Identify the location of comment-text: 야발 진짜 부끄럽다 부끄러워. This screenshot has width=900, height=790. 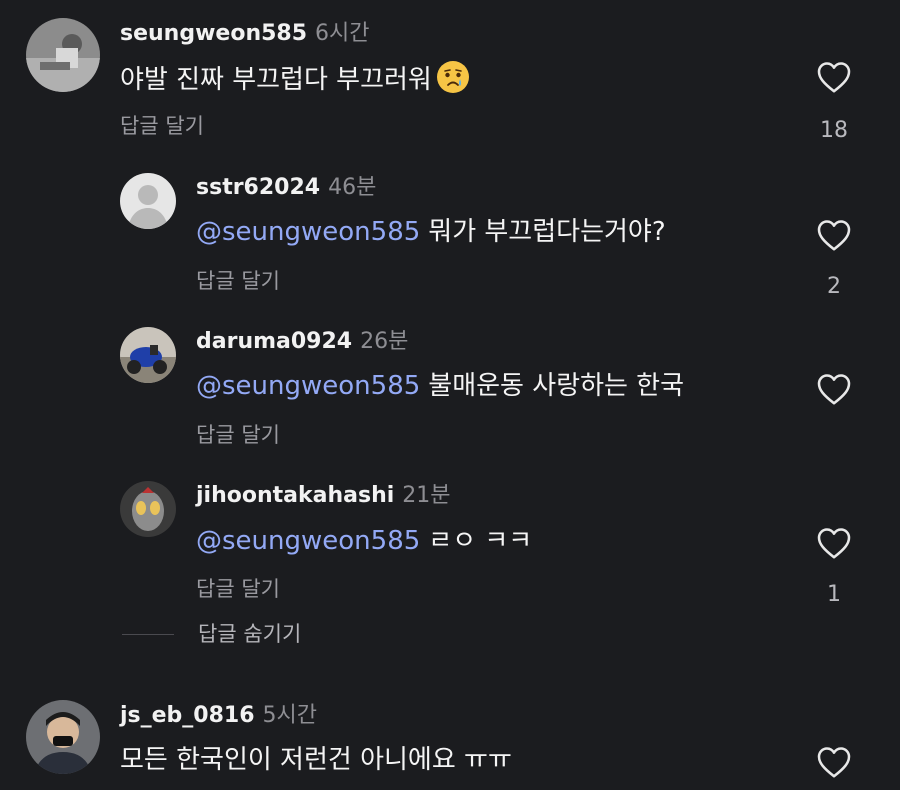
(276, 80).